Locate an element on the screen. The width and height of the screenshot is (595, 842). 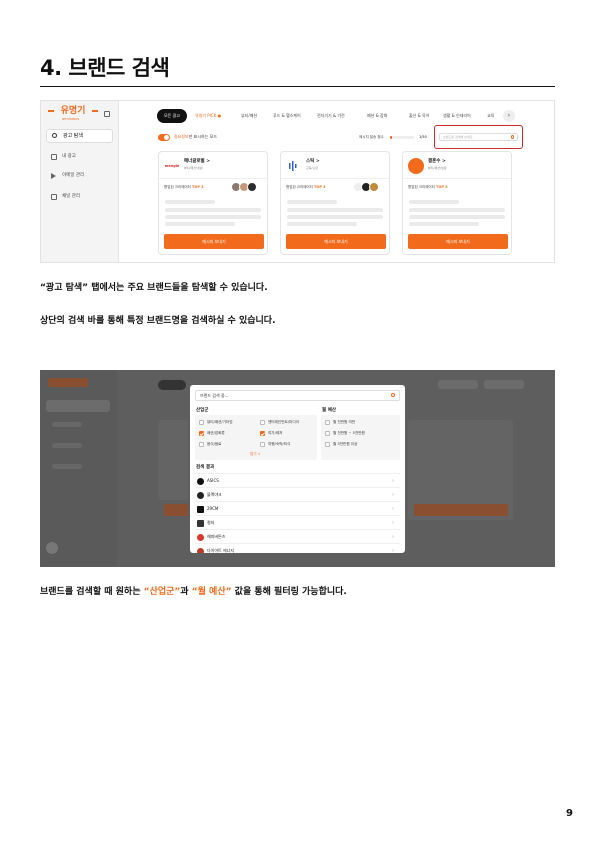
budget-checkbox: 월 천만원 미만 is located at coordinates (340, 422).